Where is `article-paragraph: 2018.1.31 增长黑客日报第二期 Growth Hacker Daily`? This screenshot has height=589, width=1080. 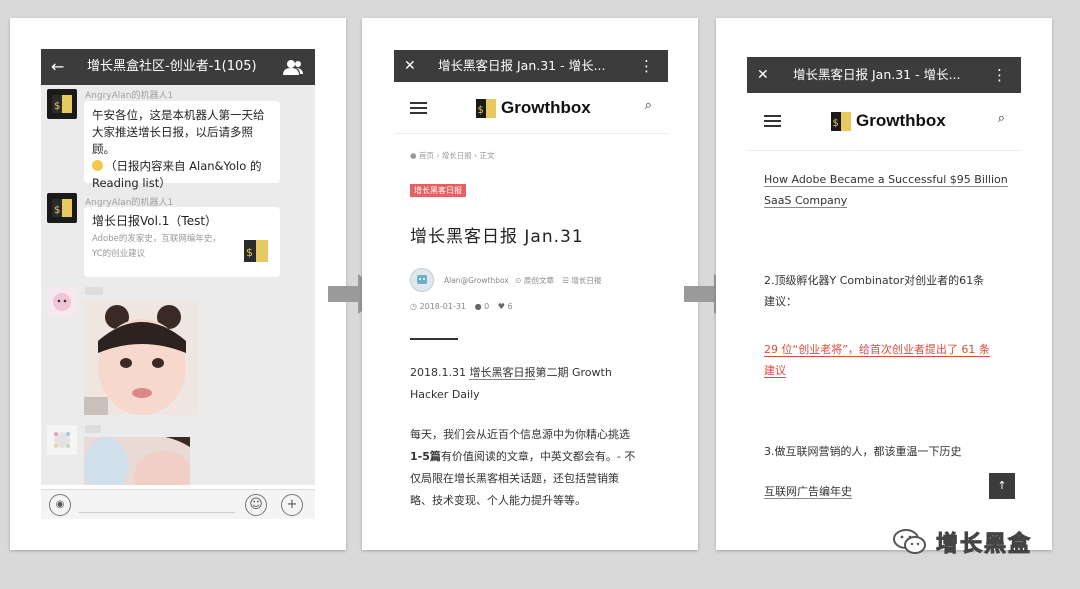 article-paragraph: 2018.1.31 增长黑客日报第二期 Growth Hacker Daily is located at coordinates (511, 383).